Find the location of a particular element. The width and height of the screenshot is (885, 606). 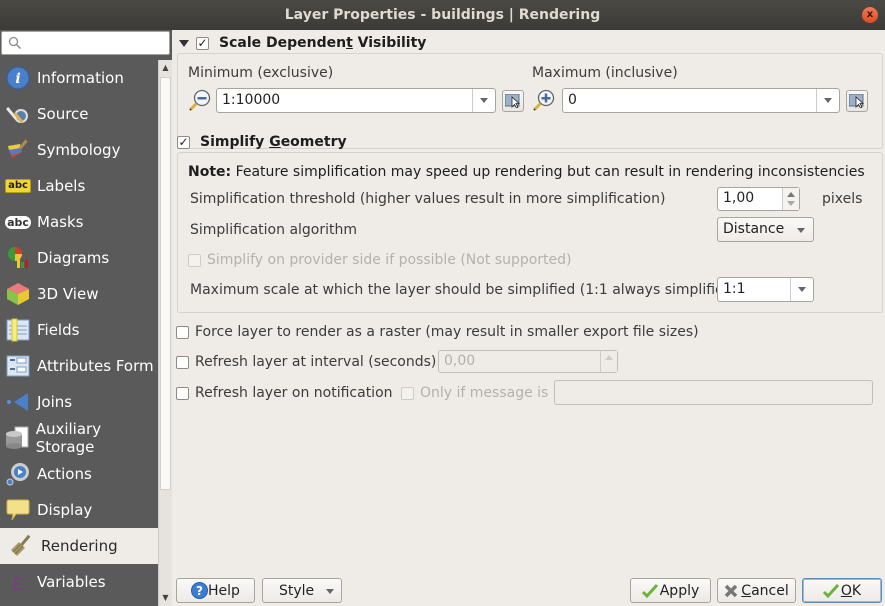

maximum-scale-combo: 0 is located at coordinates (701, 100).